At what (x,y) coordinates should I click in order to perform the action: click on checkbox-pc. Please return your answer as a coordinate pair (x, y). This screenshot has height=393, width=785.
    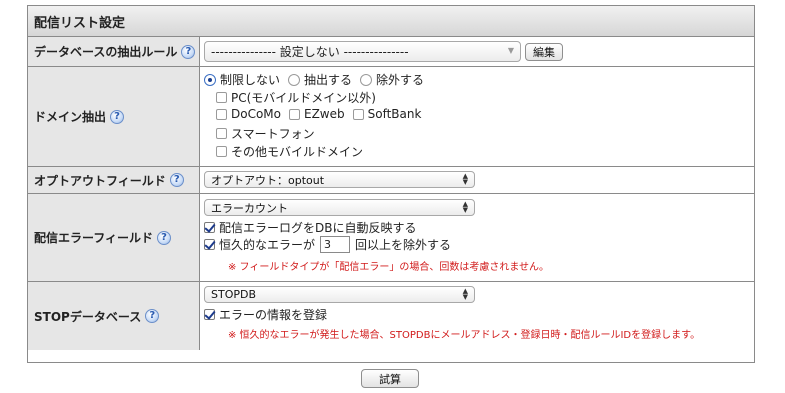
    Looking at the image, I should click on (221, 97).